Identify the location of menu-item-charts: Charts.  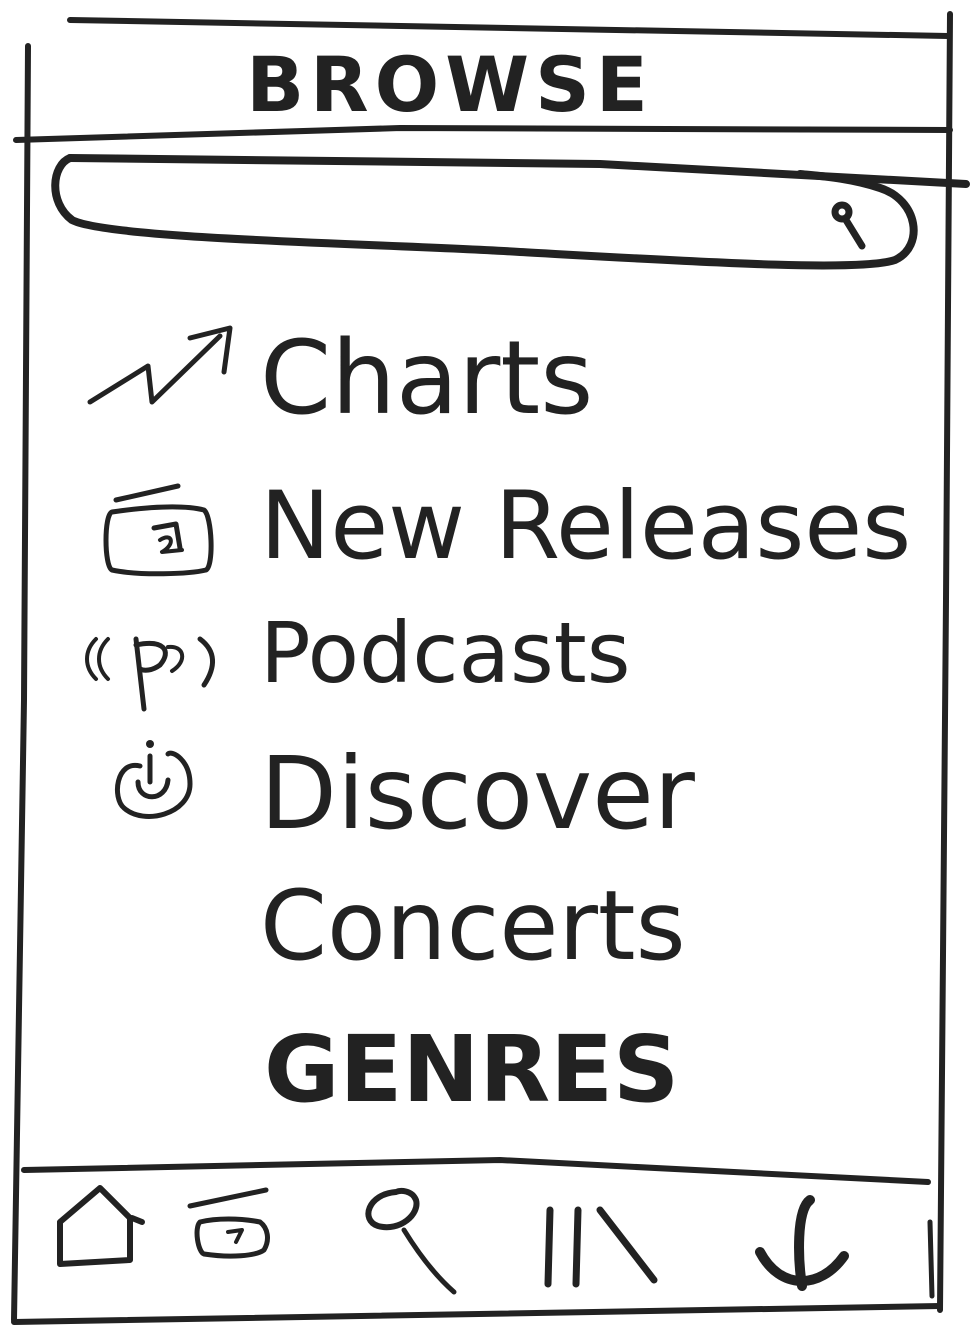
(480, 380).